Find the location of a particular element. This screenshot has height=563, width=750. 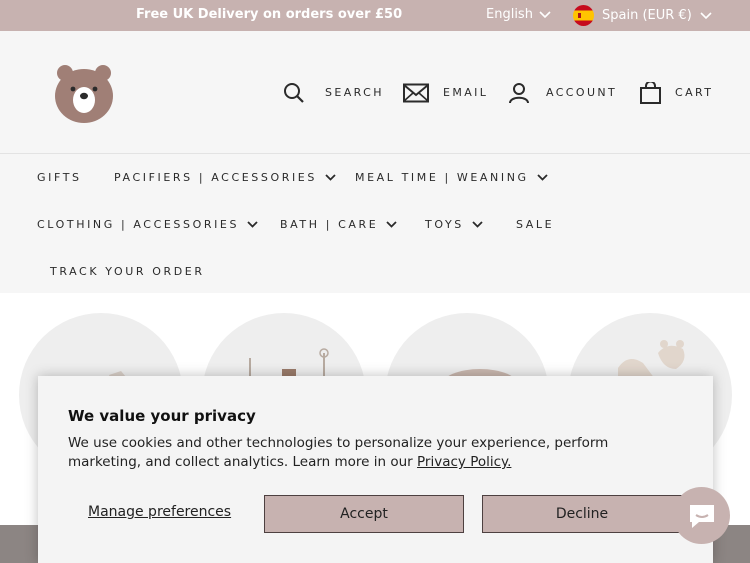

menu-item-meal-time: MEAL TIME | WEANING is located at coordinates (451, 177).